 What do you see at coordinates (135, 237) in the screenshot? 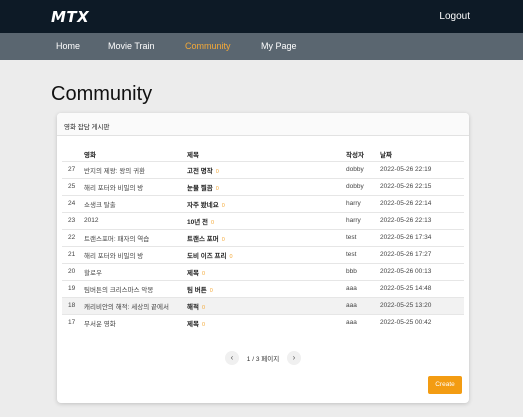
I see `post-movie: 트랜스포머: 패자의 역습` at bounding box center [135, 237].